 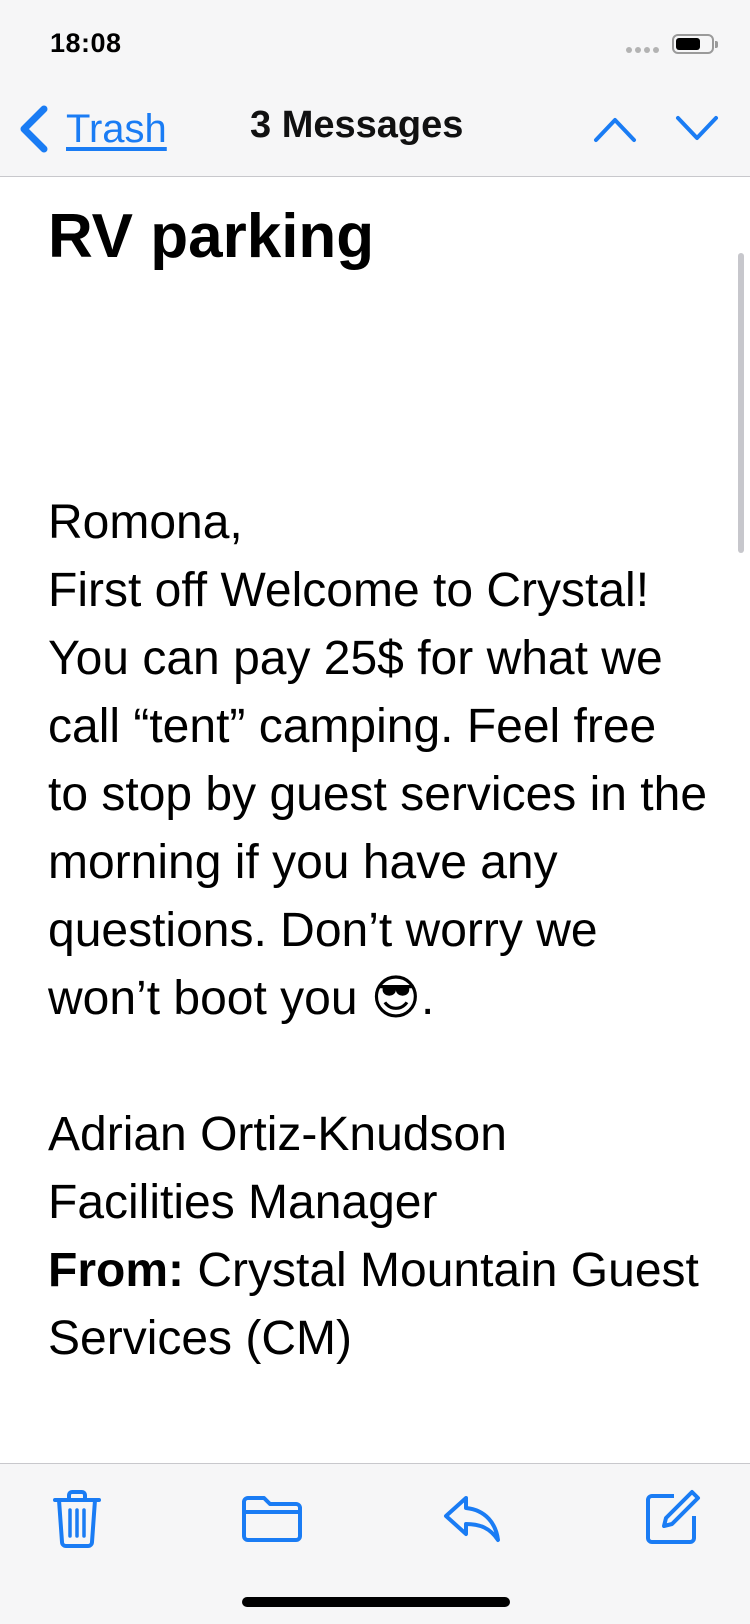 I want to click on reply-icon, so click(x=472, y=1519).